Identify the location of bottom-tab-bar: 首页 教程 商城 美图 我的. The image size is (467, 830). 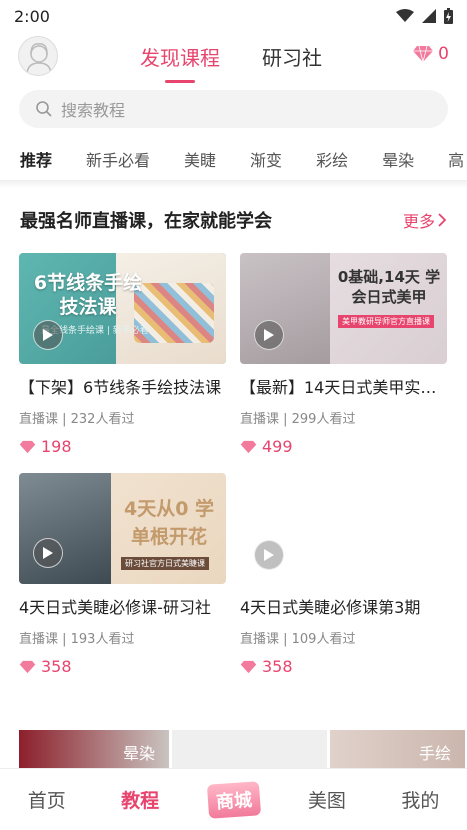
(233, 799).